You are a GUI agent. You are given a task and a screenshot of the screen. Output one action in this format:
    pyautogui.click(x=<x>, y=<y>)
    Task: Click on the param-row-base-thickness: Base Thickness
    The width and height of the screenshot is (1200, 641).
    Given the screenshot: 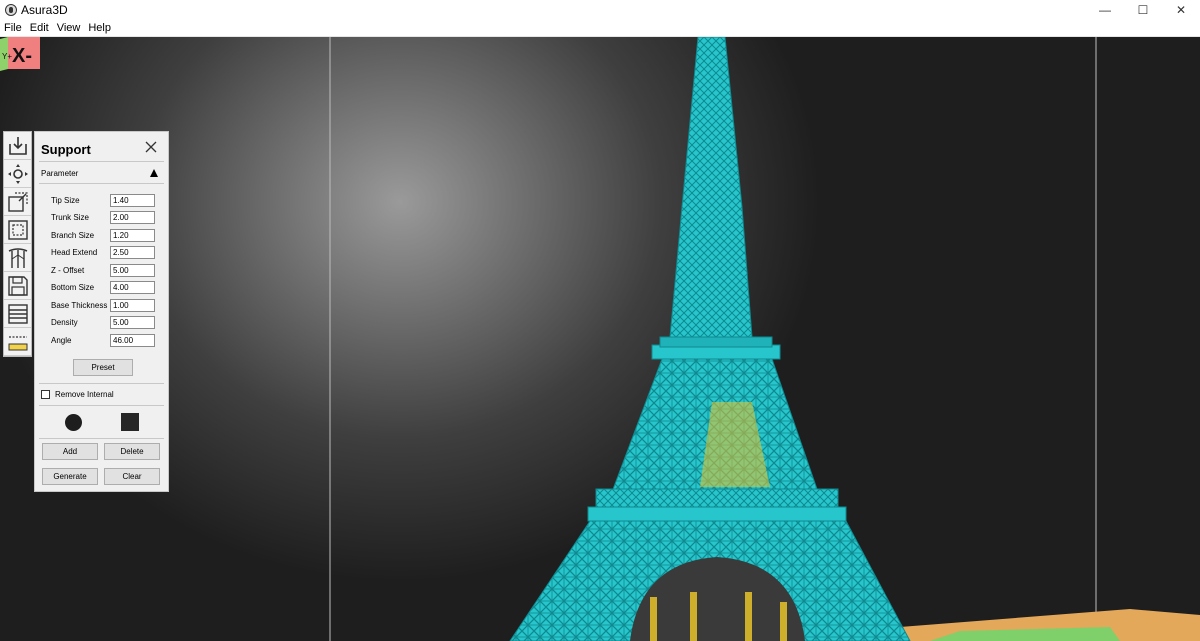 What is the action you would take?
    pyautogui.click(x=106, y=305)
    